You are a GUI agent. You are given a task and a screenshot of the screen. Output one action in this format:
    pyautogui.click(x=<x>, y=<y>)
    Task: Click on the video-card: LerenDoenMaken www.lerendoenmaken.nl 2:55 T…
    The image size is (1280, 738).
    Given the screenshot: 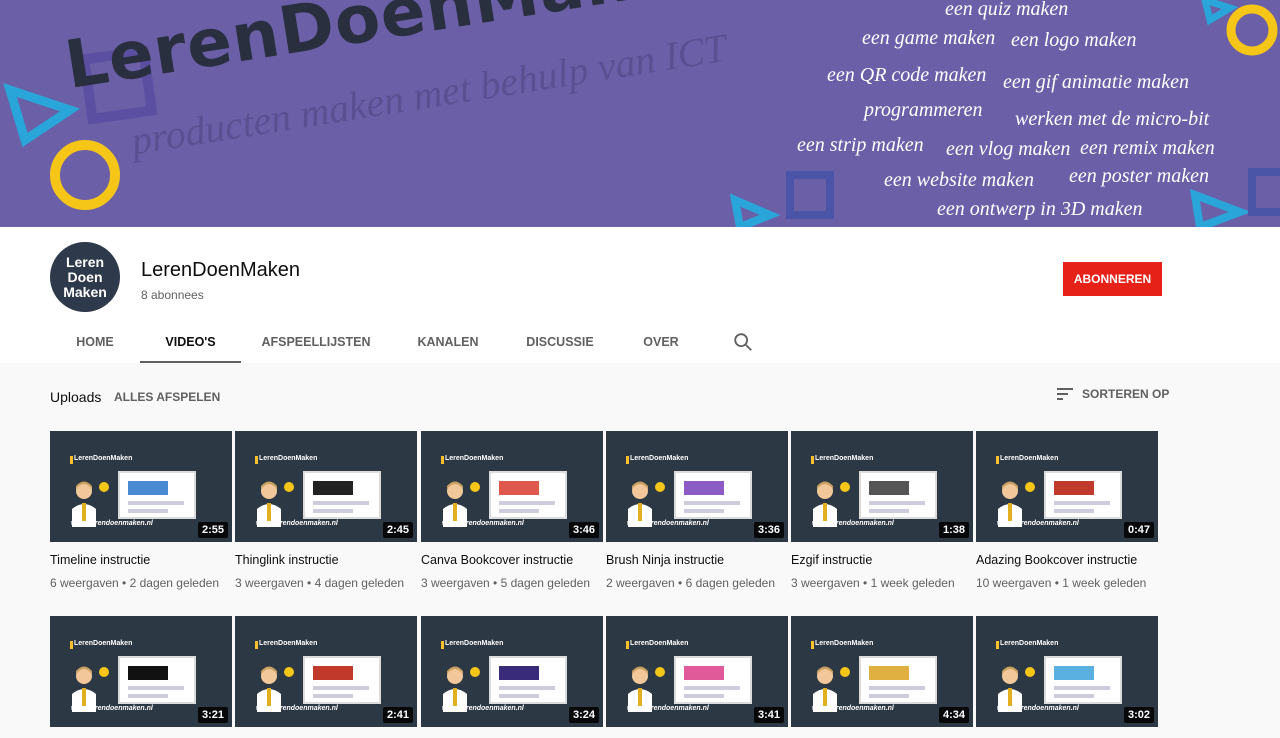 What is the action you would take?
    pyautogui.click(x=141, y=510)
    